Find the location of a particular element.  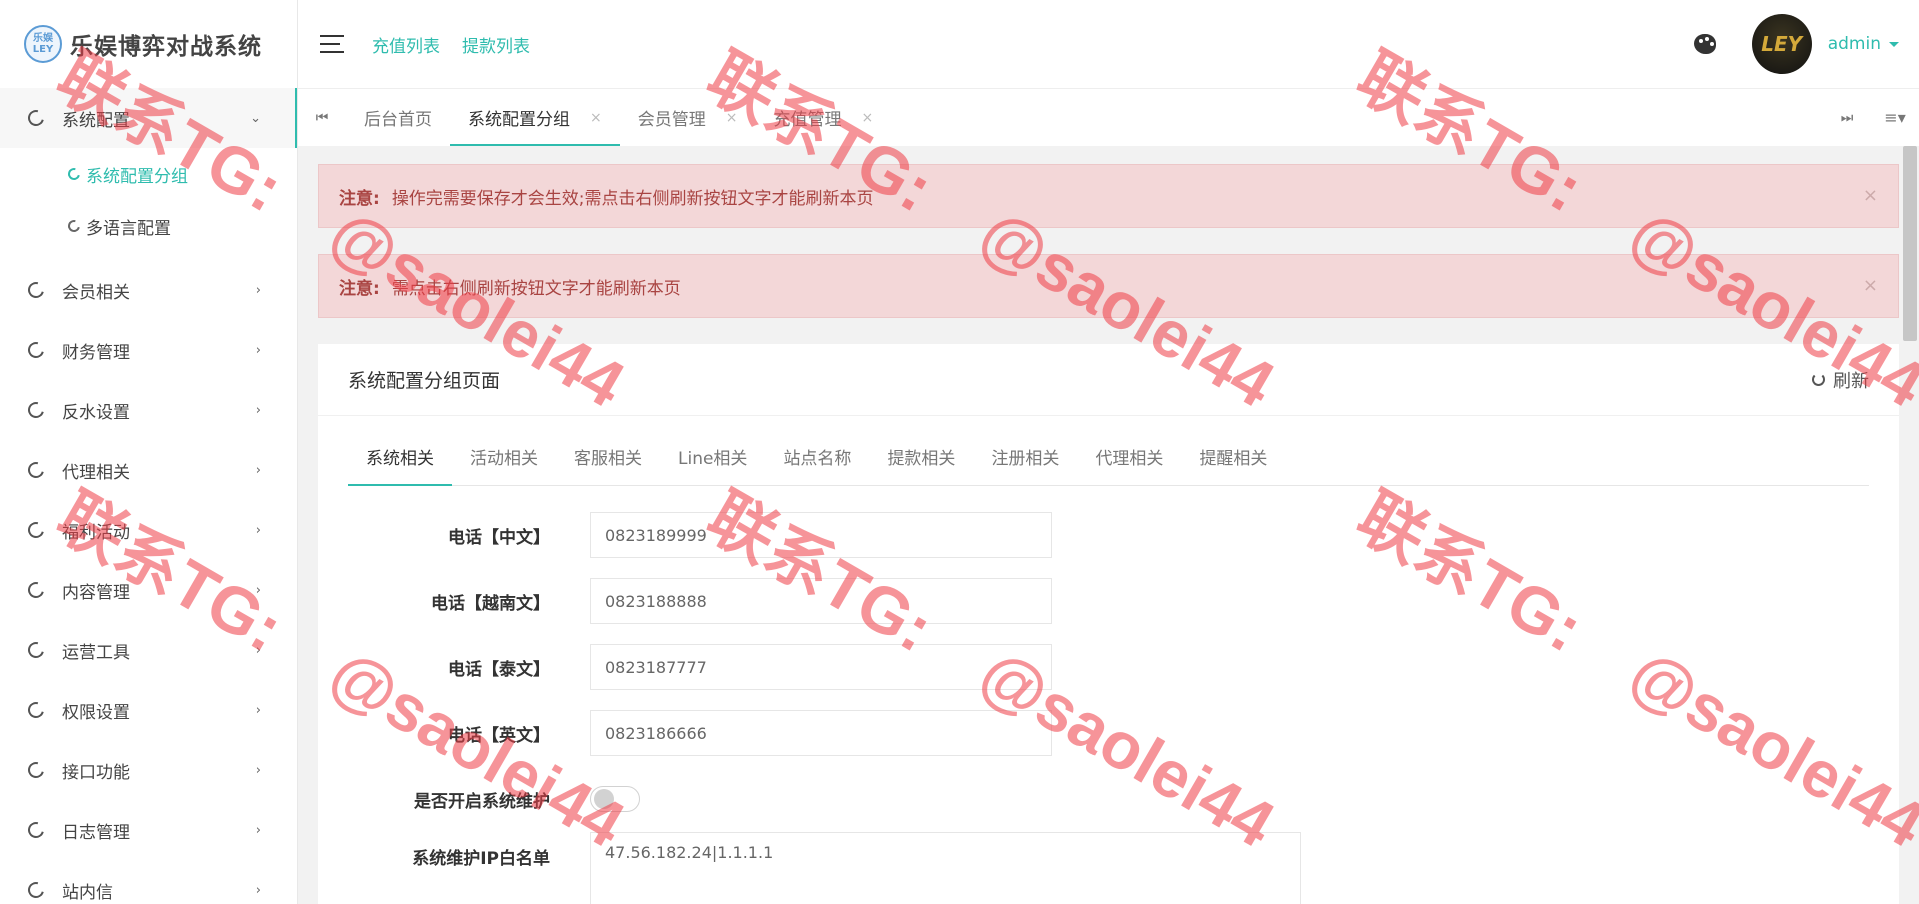

field-label: 系统维护IP白名单 is located at coordinates (481, 859).